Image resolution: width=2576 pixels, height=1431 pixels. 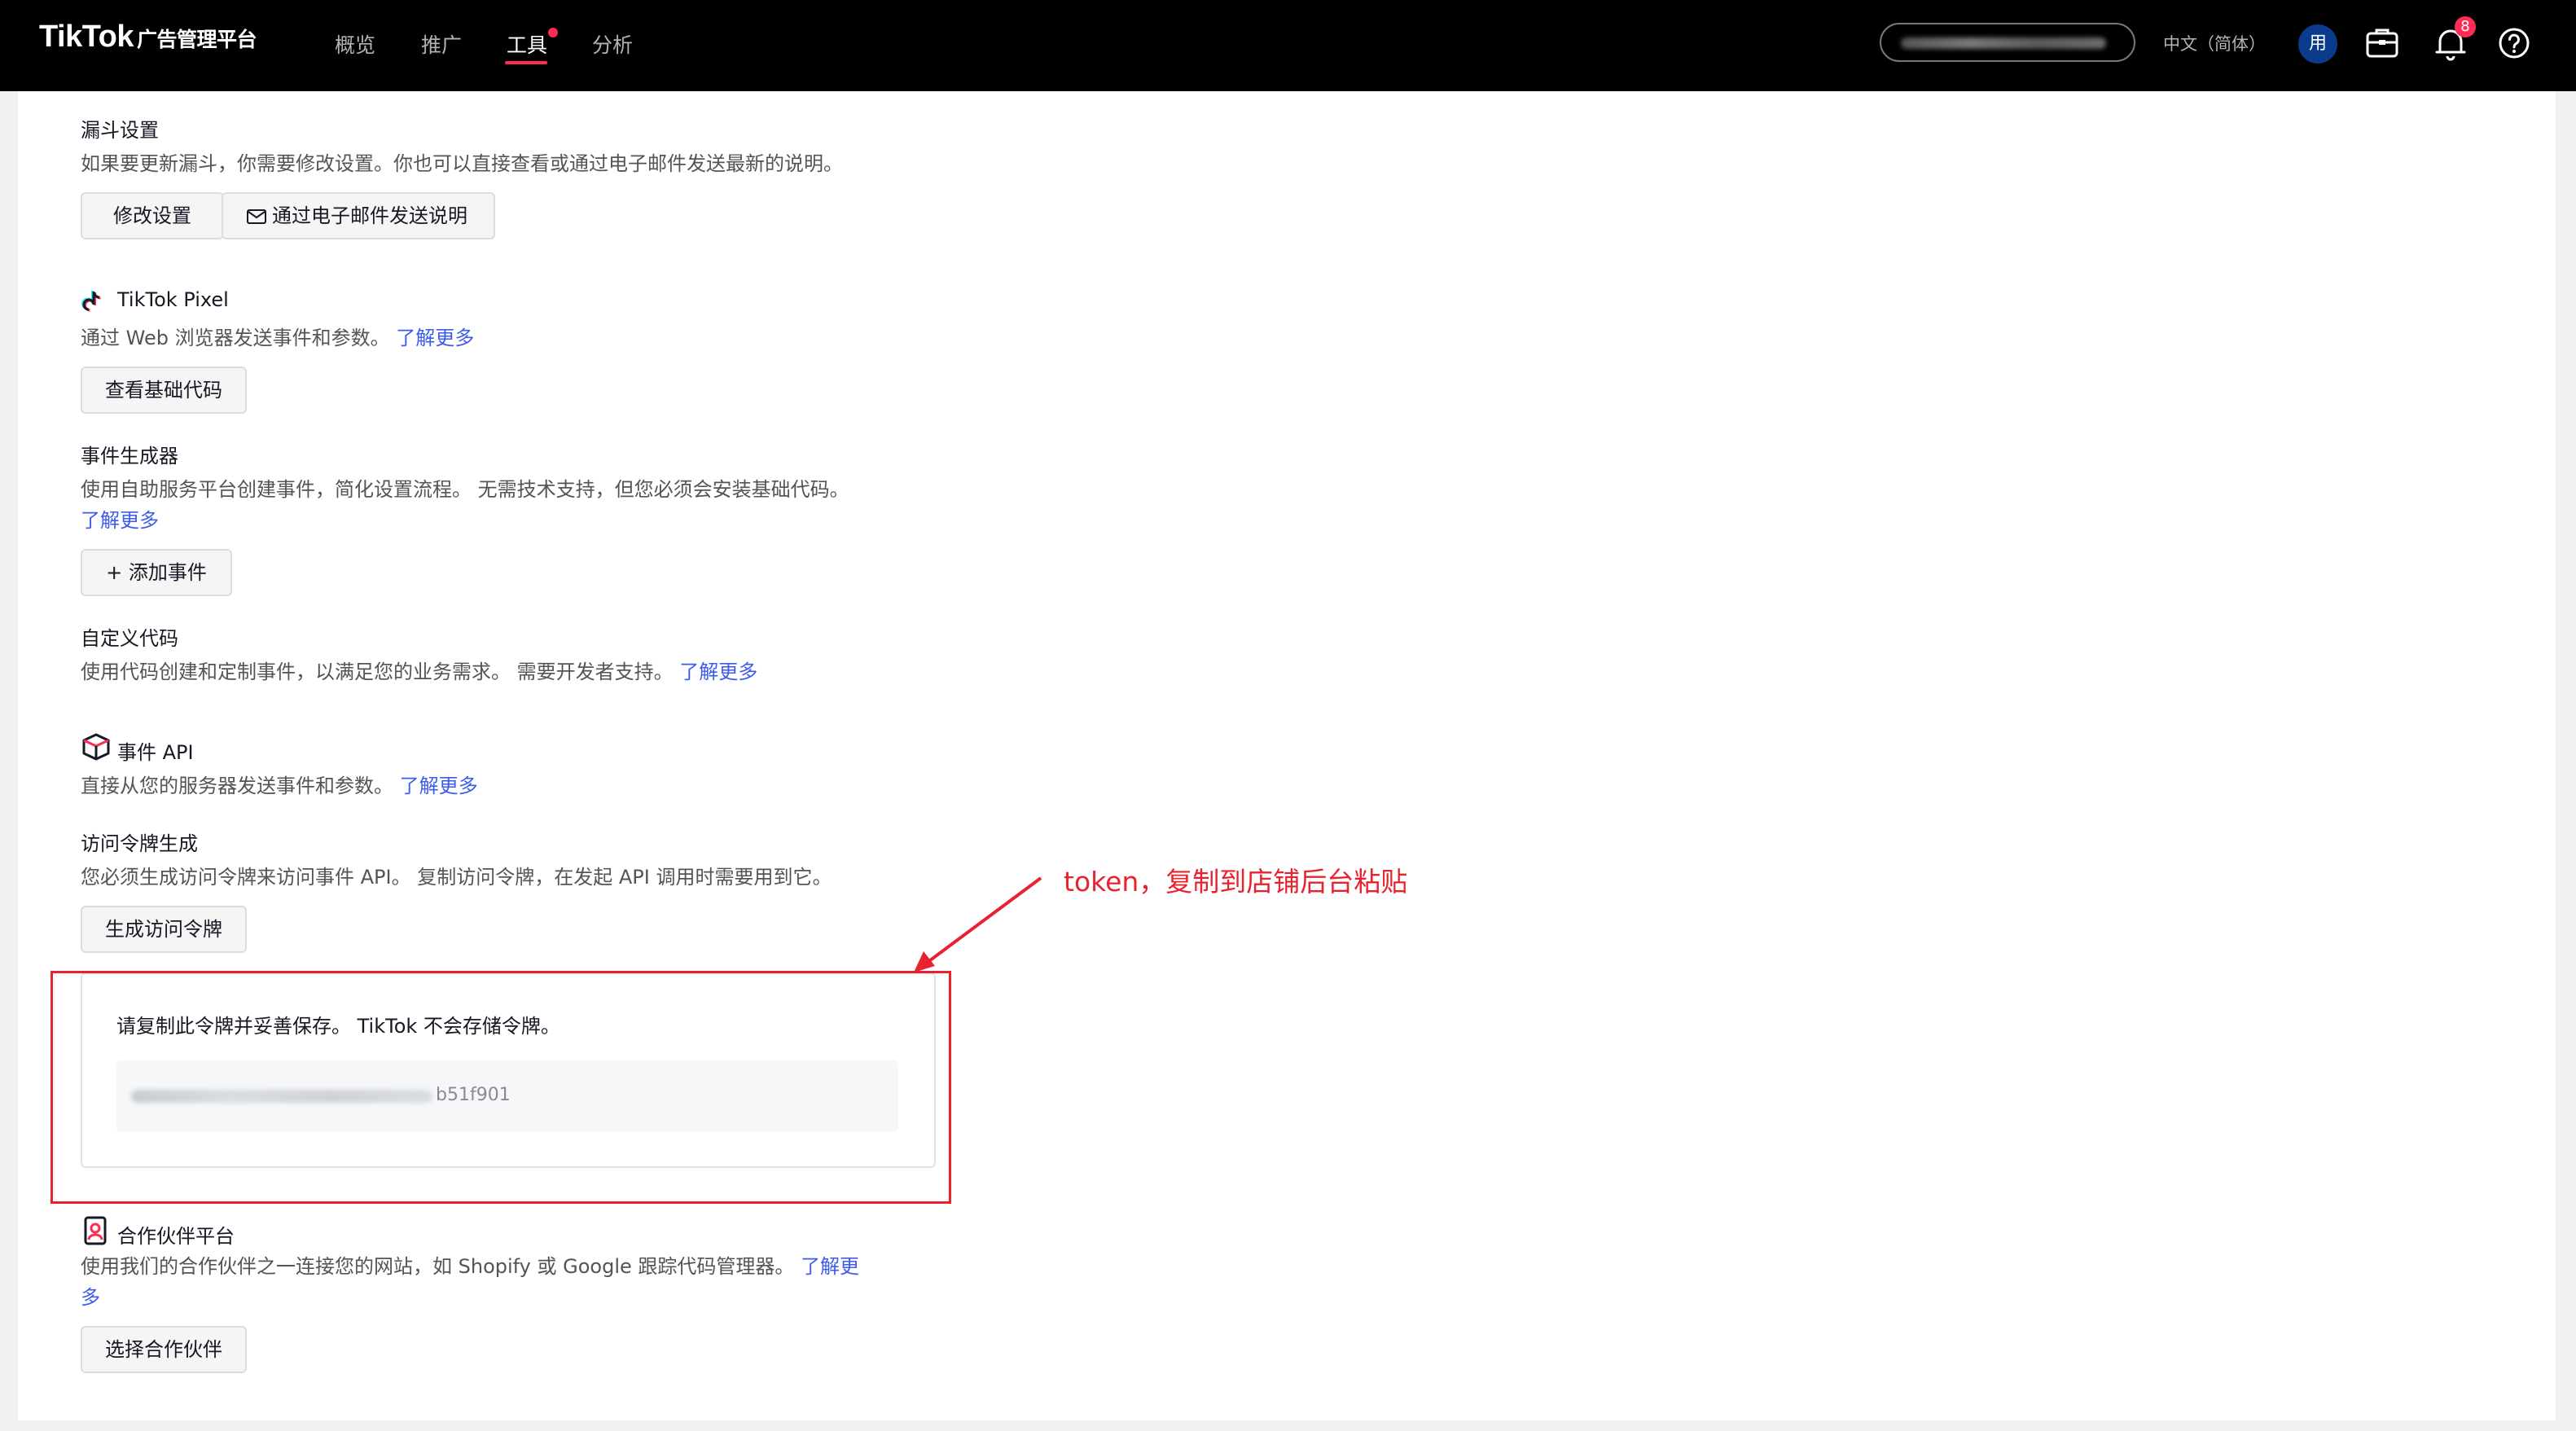 I want to click on generate-access-token-button: 生成访问令牌, so click(x=164, y=929).